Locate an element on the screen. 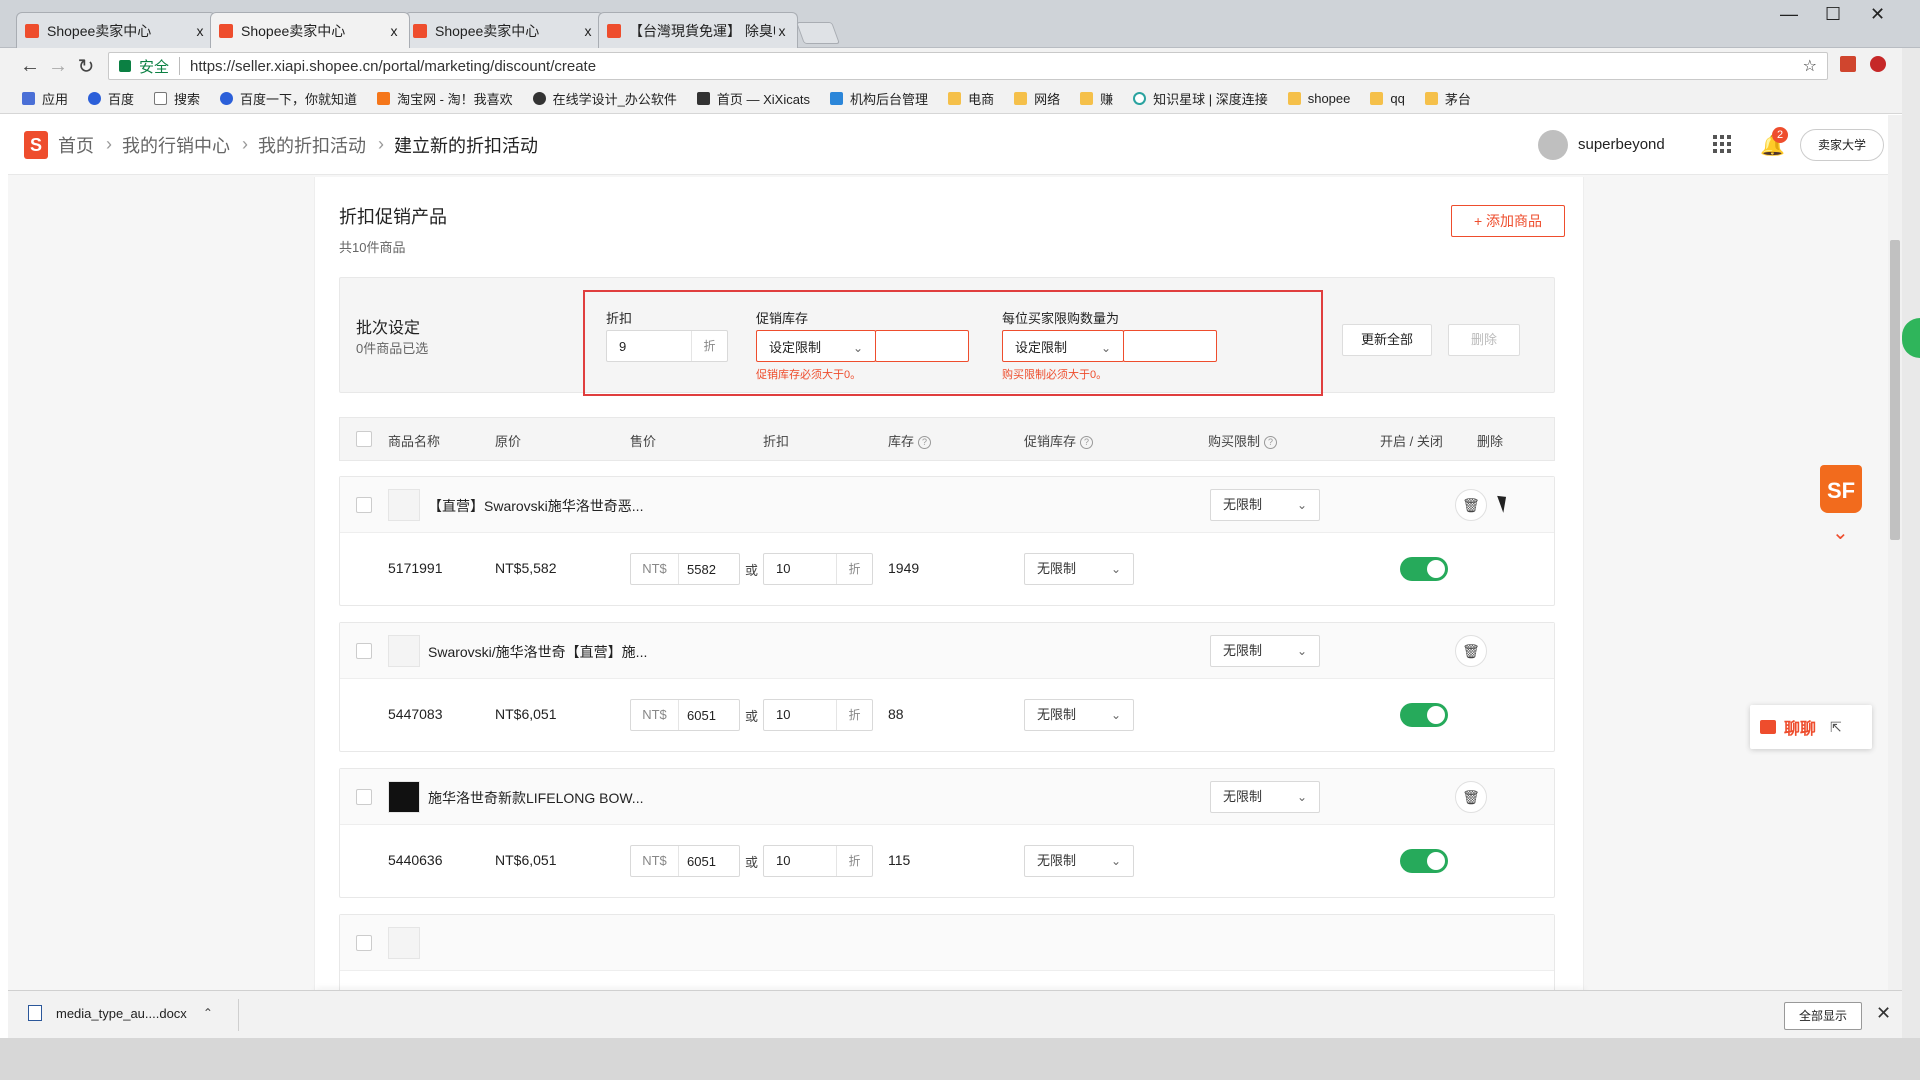 This screenshot has width=1920, height=1080. bookmark-folder: 网络 is located at coordinates (1037, 98).